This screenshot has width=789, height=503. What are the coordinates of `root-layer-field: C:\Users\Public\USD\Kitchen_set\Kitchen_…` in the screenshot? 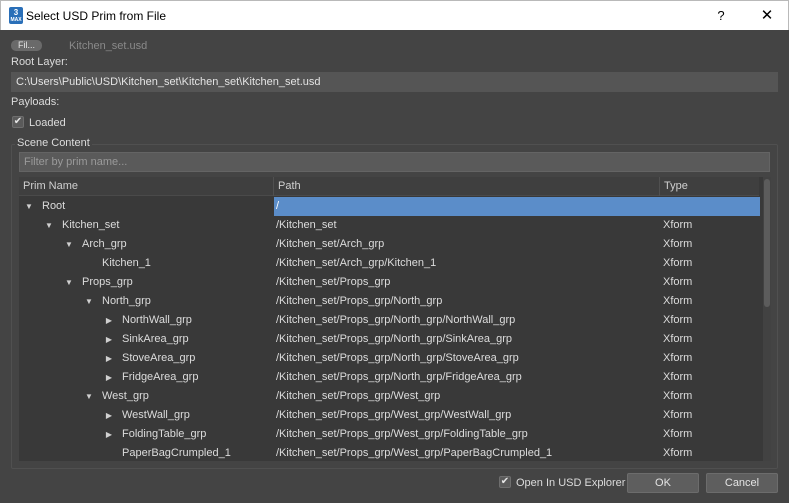 It's located at (394, 82).